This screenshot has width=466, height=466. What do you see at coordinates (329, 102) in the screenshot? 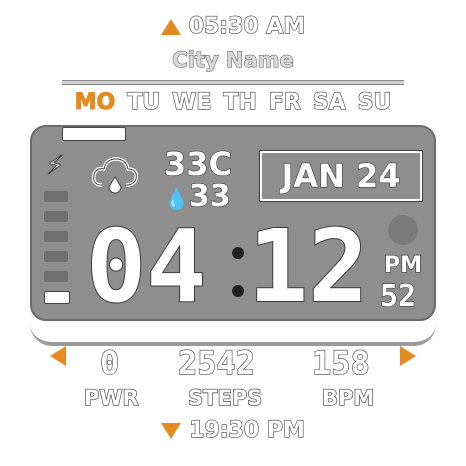
I see `weekday-sa: SA` at bounding box center [329, 102].